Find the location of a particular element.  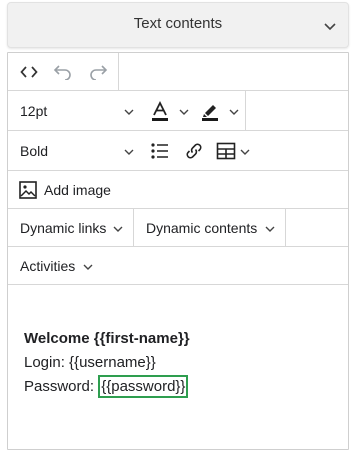

first-name-variable: {{first-name}} is located at coordinates (141, 338).